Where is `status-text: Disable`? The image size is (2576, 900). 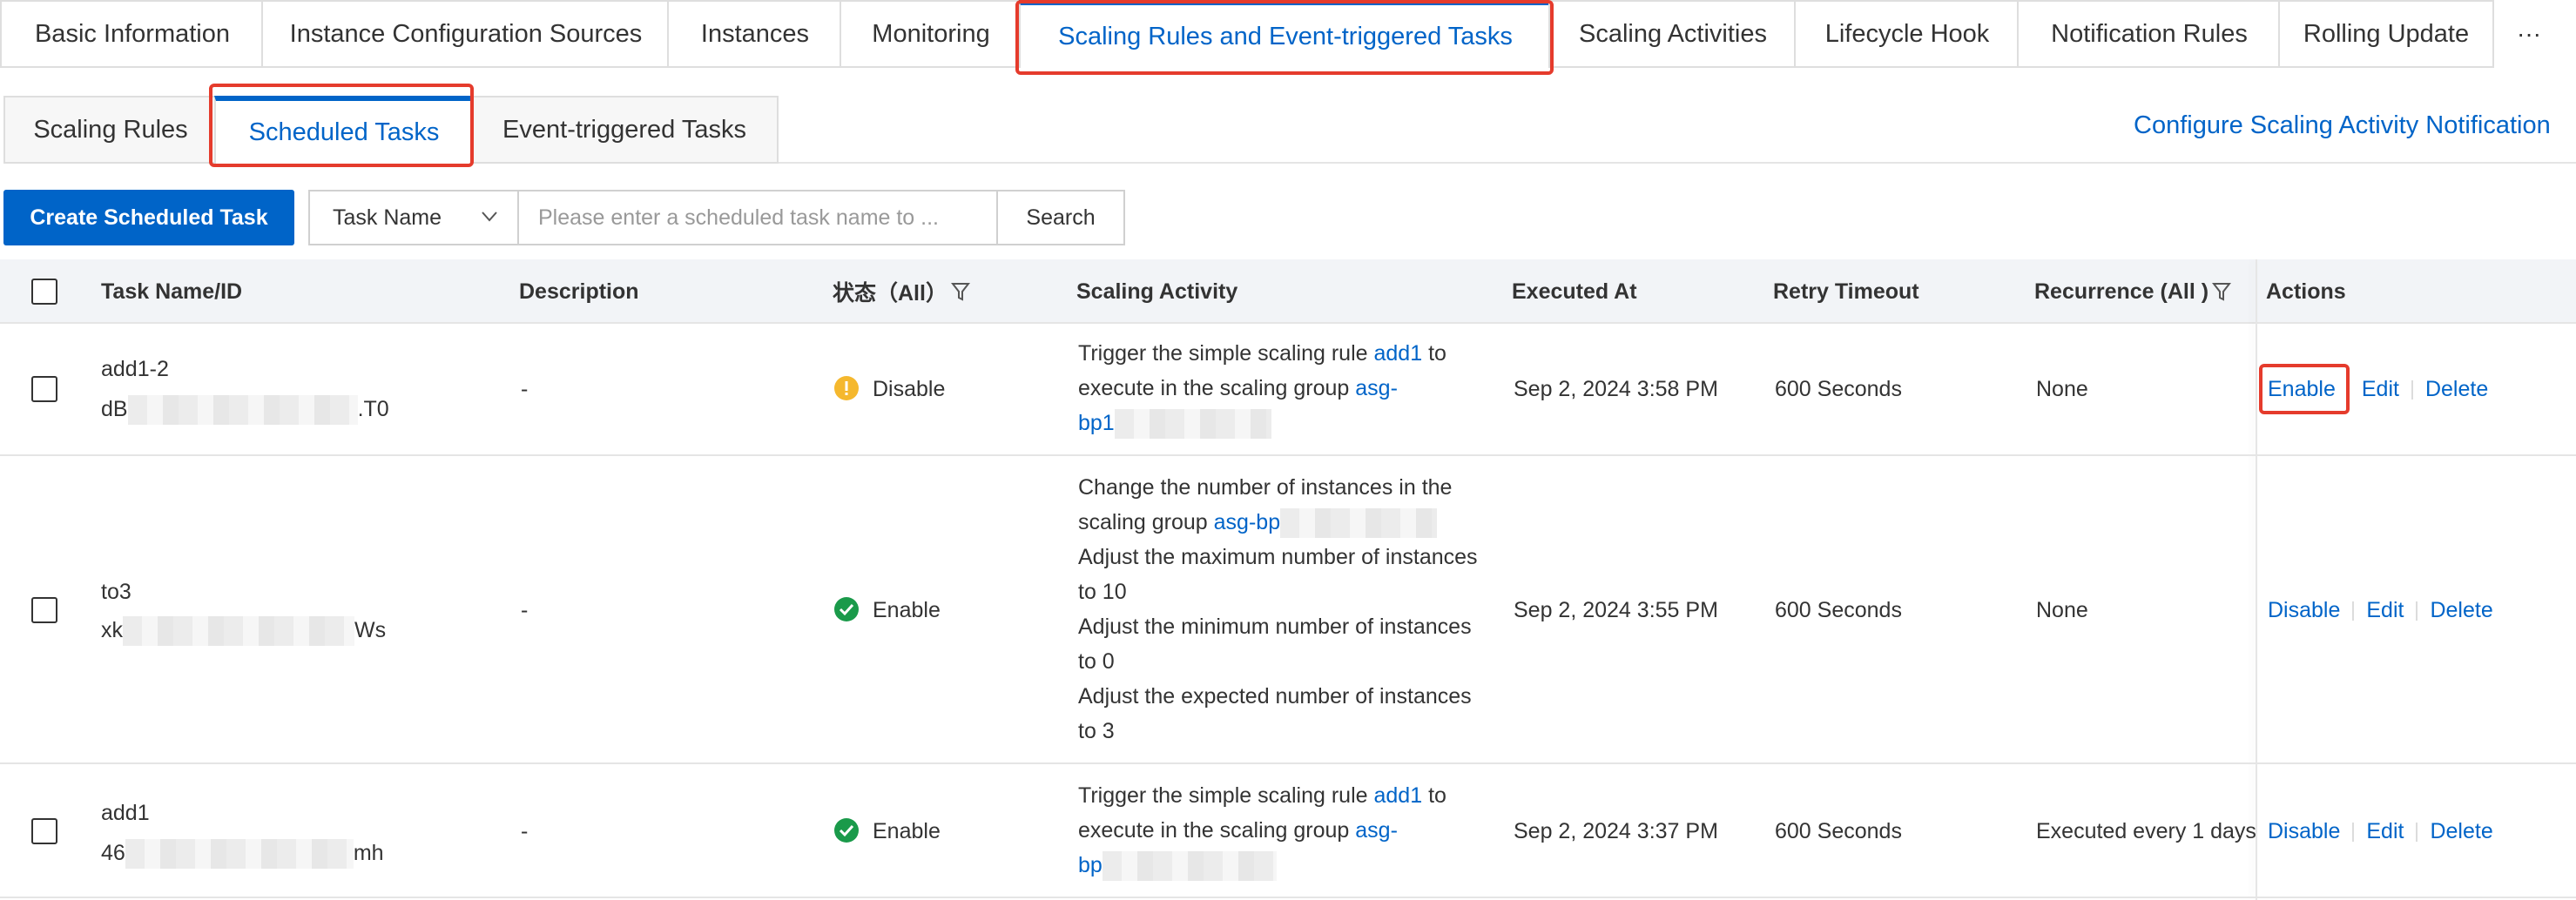
status-text: Disable is located at coordinates (909, 389).